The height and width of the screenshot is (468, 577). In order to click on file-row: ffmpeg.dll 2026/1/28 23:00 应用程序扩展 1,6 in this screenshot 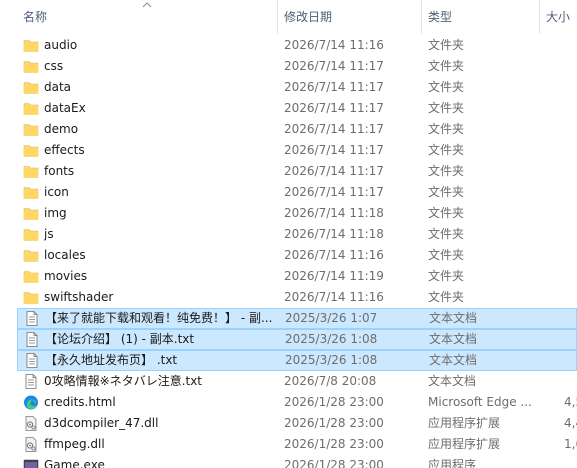, I will do `click(297, 444)`.